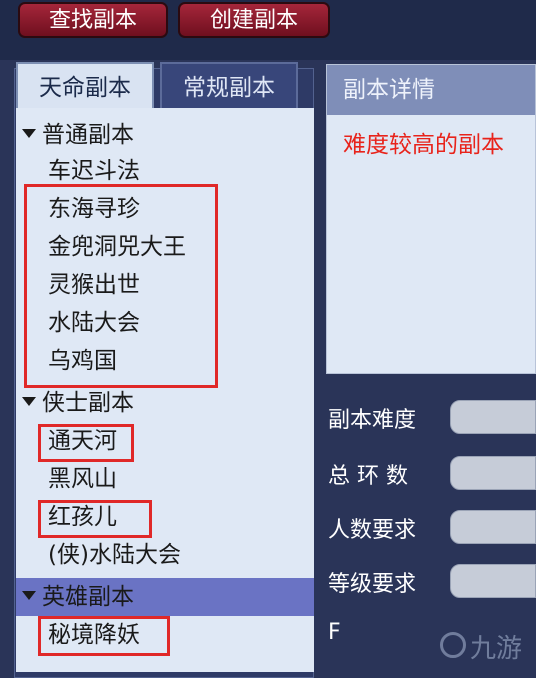 The width and height of the screenshot is (536, 678). Describe the element at coordinates (372, 420) in the screenshot. I see `difficulty-label: 副本难度` at that location.